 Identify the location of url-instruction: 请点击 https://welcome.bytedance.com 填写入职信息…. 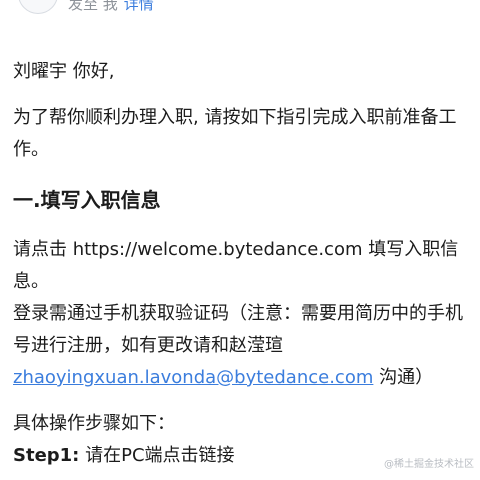
(236, 265).